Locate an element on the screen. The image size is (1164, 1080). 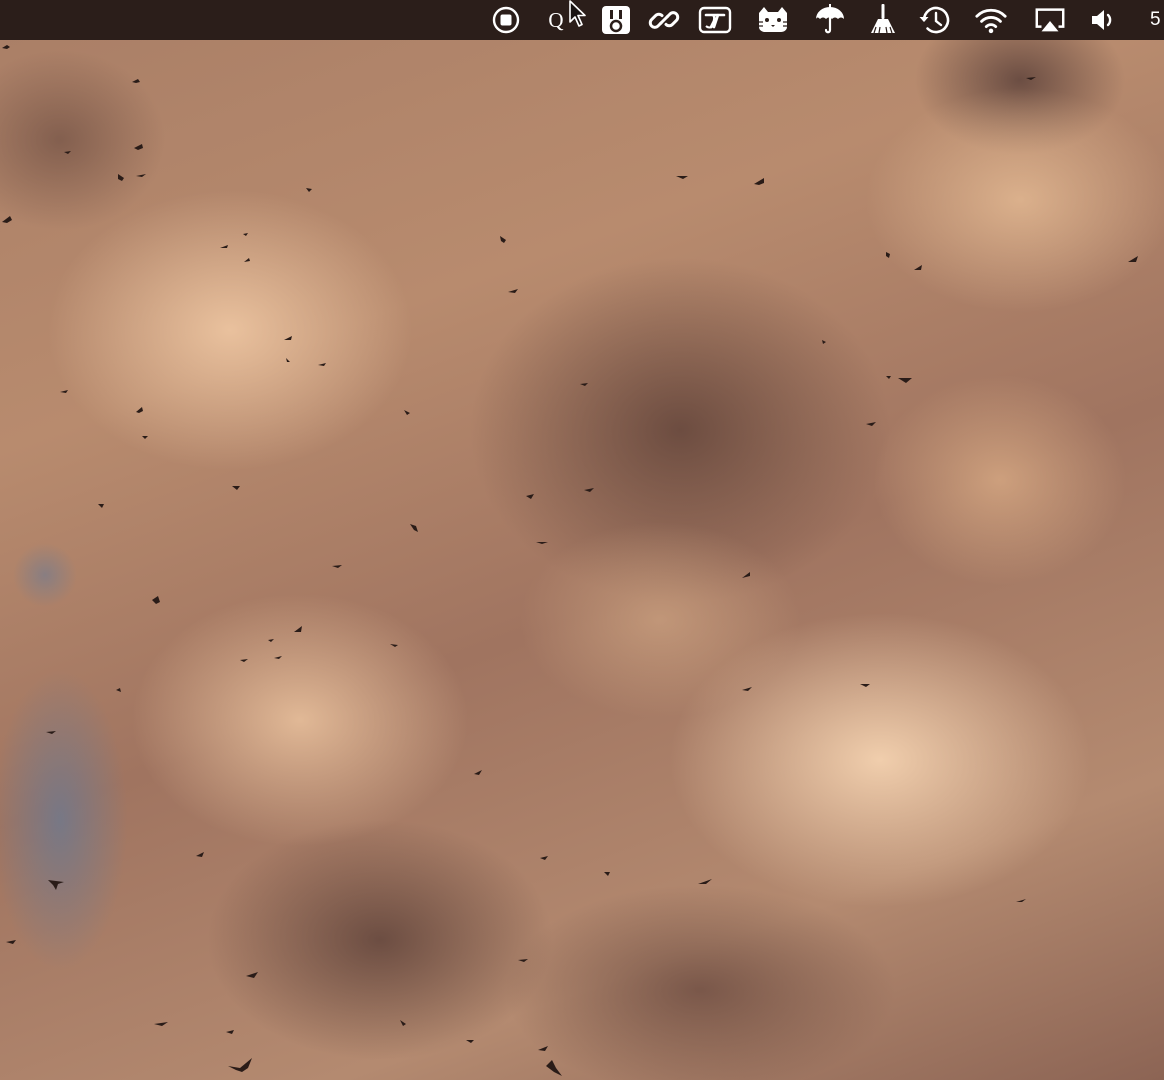
bartender-icon is located at coordinates (616, 20).